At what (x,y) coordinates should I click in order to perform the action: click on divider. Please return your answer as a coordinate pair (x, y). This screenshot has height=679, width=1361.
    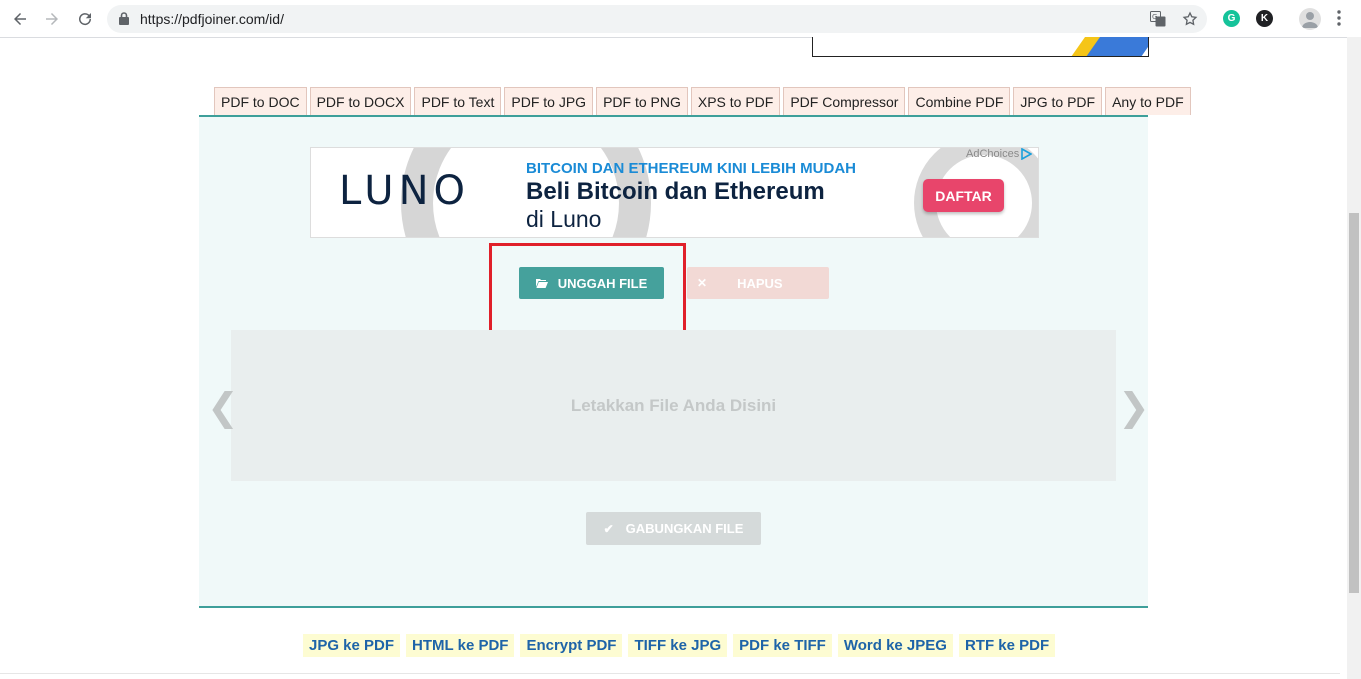
    Looking at the image, I should click on (670, 673).